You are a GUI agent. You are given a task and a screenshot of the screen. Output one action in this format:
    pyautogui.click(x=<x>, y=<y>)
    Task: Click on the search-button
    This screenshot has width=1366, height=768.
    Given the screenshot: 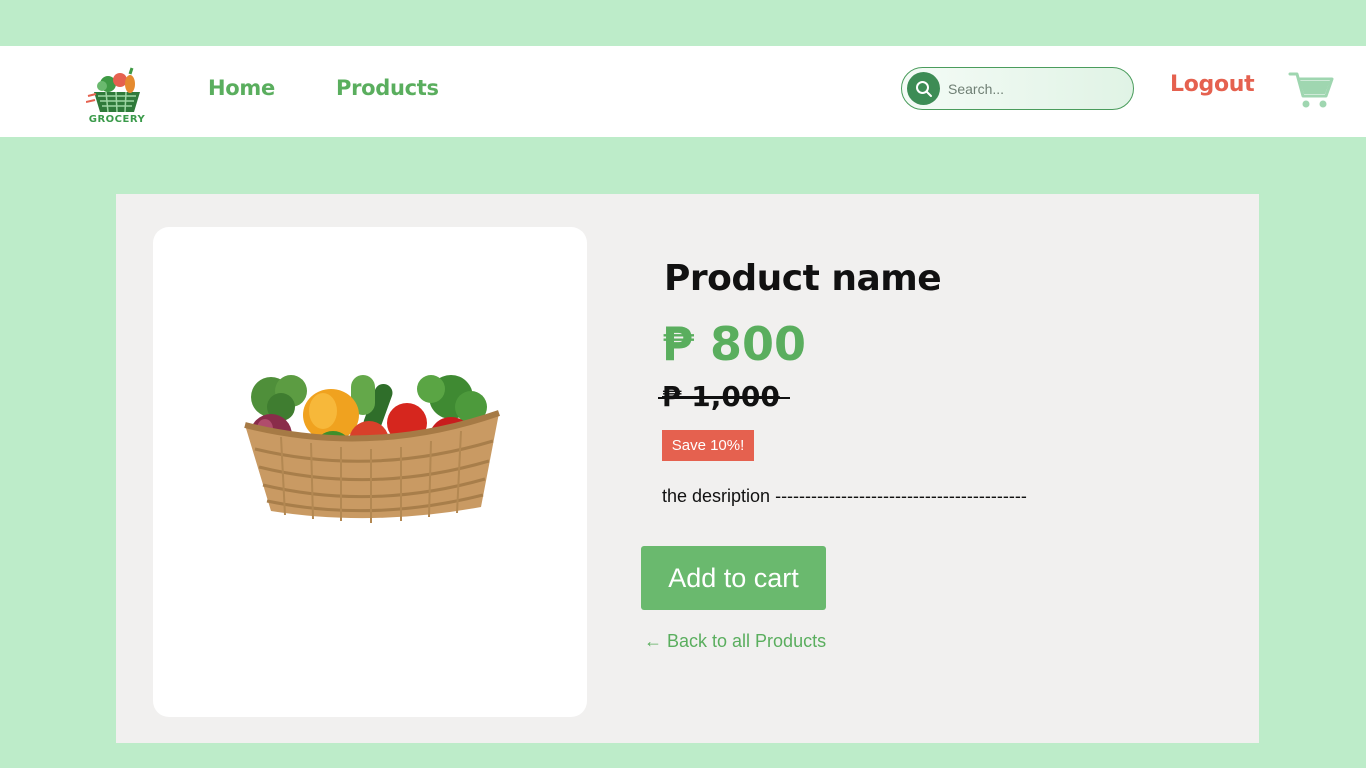 What is the action you would take?
    pyautogui.click(x=923, y=88)
    